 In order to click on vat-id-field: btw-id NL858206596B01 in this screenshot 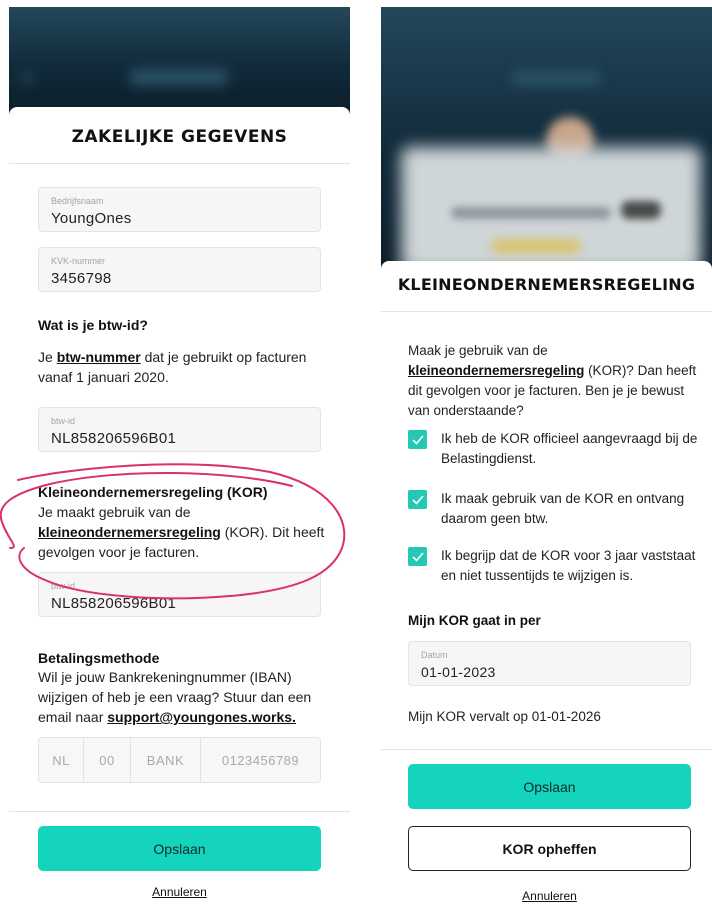, I will do `click(179, 429)`.